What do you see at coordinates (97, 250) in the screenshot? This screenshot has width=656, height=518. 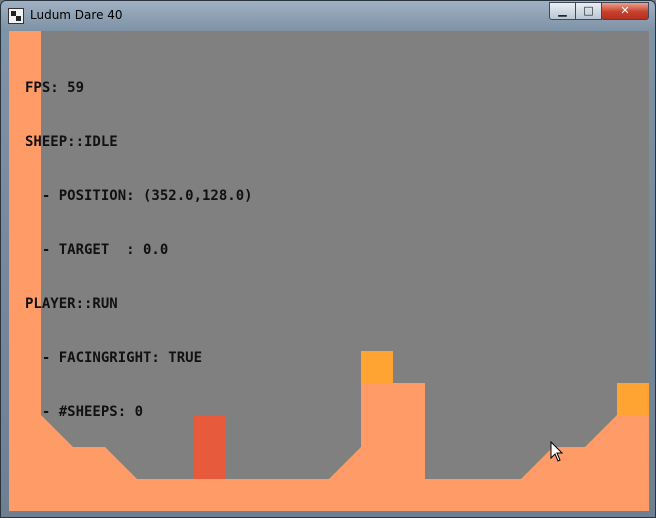 I see `hud-sheep-target: - TARGET : 0.0` at bounding box center [97, 250].